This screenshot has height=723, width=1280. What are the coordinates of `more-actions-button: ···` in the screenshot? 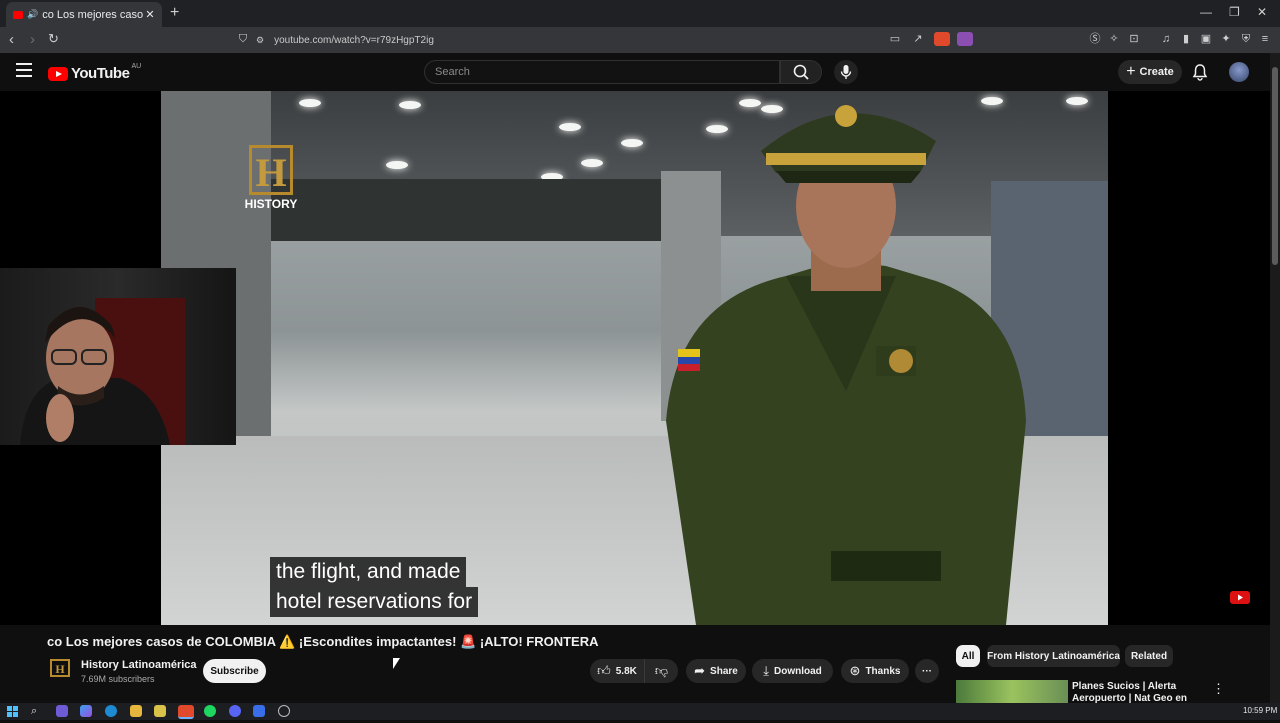 It's located at (927, 671).